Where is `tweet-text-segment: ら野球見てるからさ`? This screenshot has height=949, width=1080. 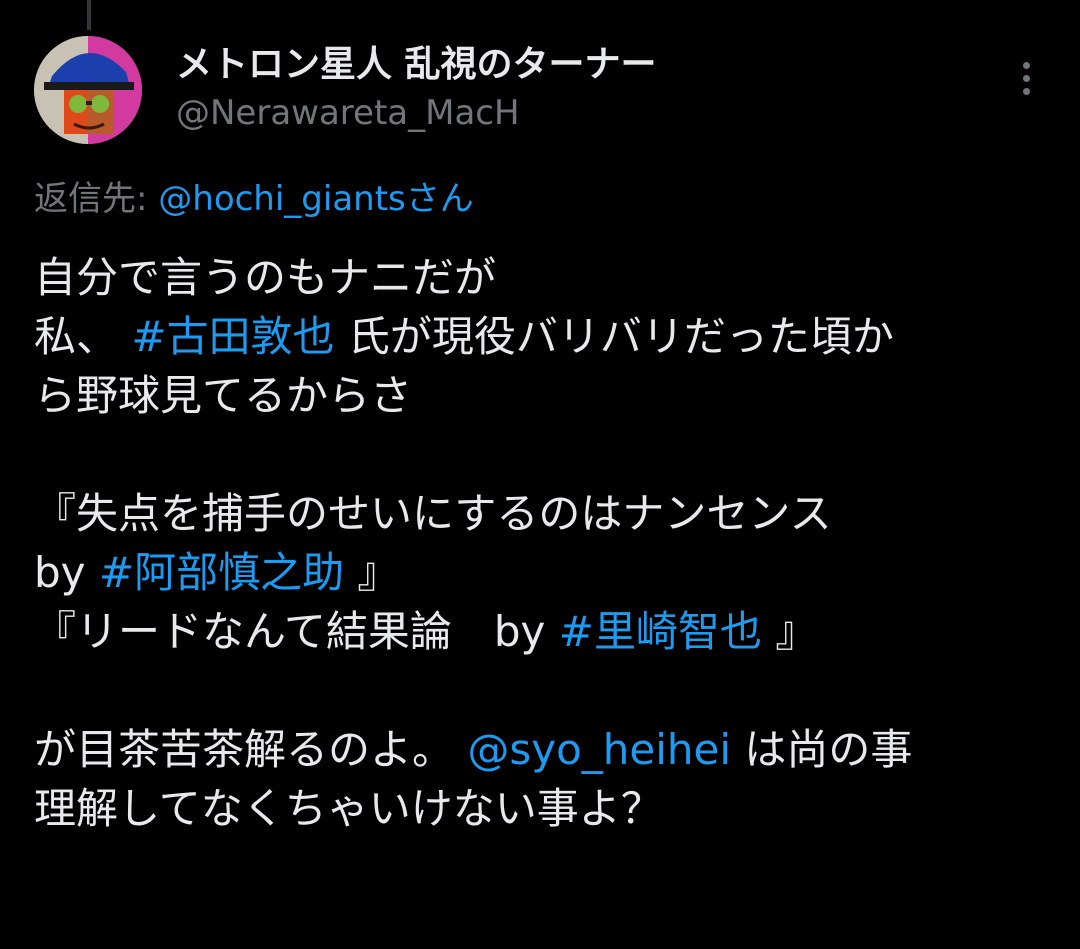 tweet-text-segment: ら野球見てるからさ is located at coordinates (223, 395).